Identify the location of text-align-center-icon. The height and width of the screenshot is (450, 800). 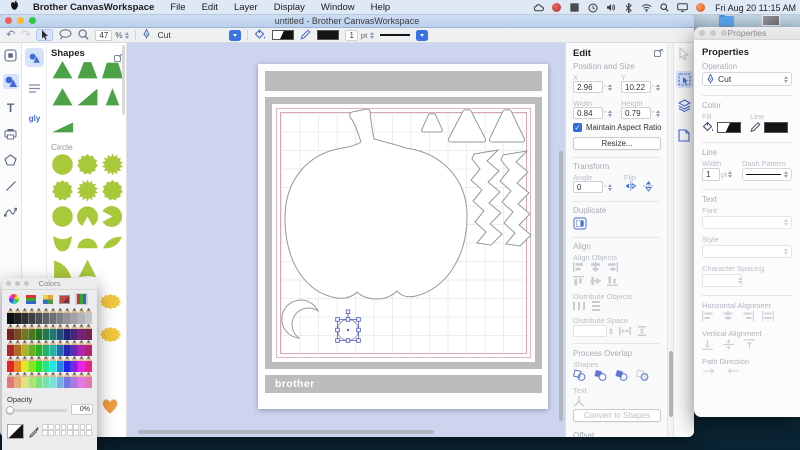
(728, 316).